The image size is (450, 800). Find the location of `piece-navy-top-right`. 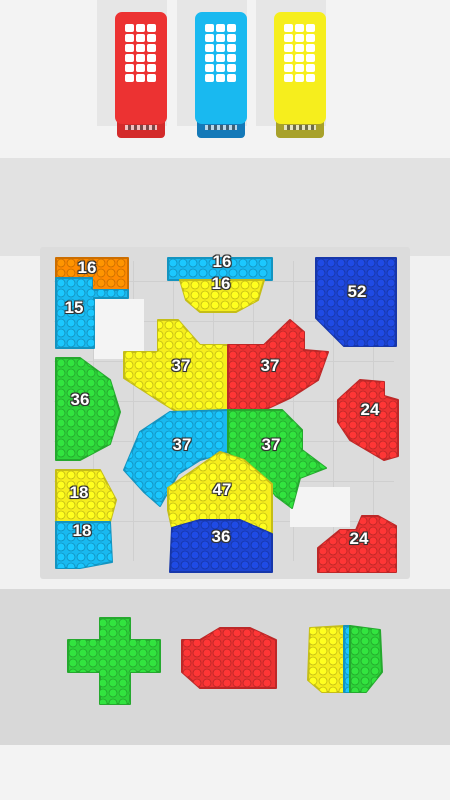

piece-navy-top-right is located at coordinates (356, 302).